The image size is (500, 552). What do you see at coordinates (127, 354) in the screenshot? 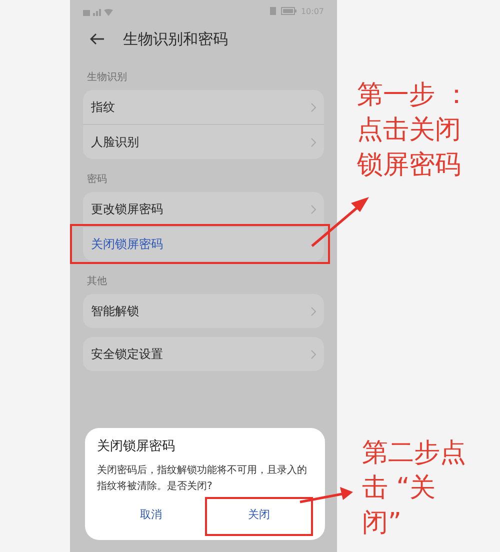
I see `row-label: 安全锁定设置` at bounding box center [127, 354].